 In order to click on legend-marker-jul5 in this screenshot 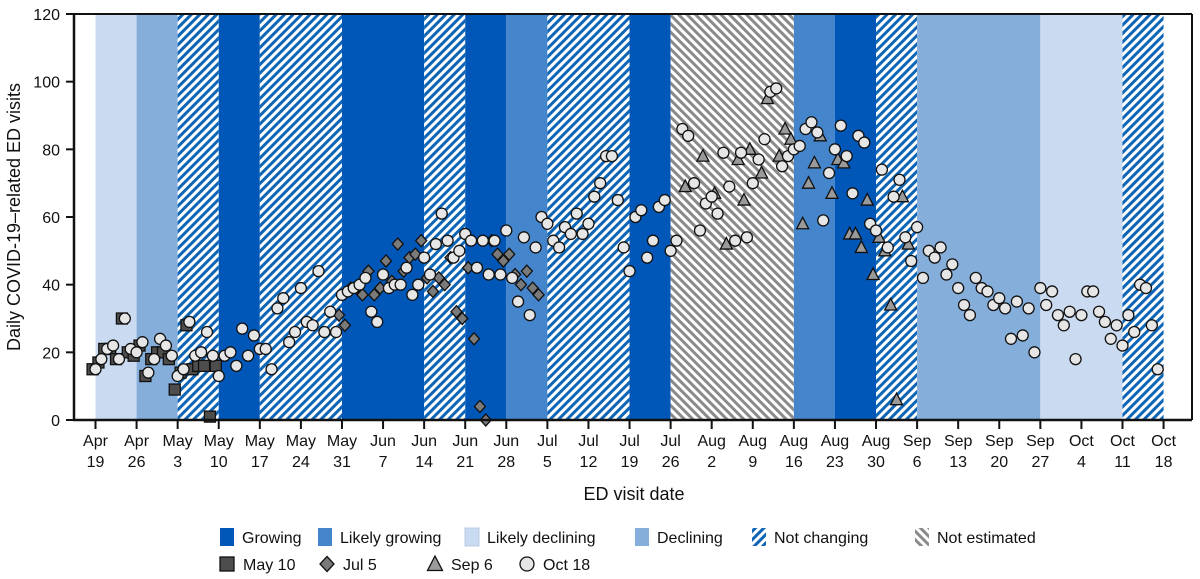, I will do `click(327, 564)`.